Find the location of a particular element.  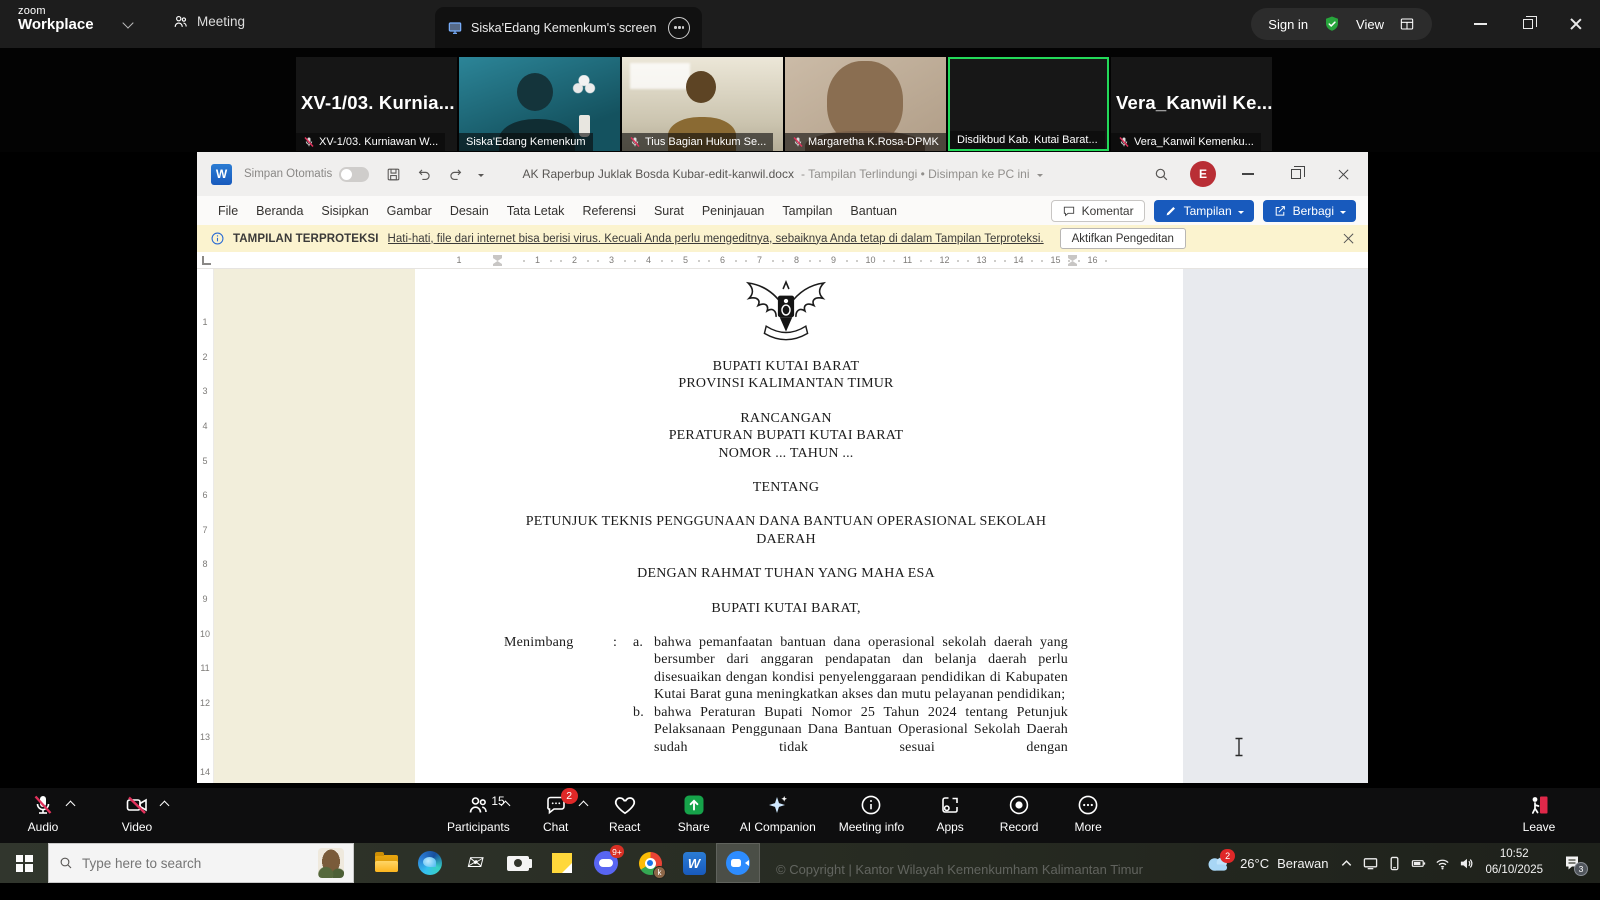

toolbar-item: More is located at coordinates (1088, 813).